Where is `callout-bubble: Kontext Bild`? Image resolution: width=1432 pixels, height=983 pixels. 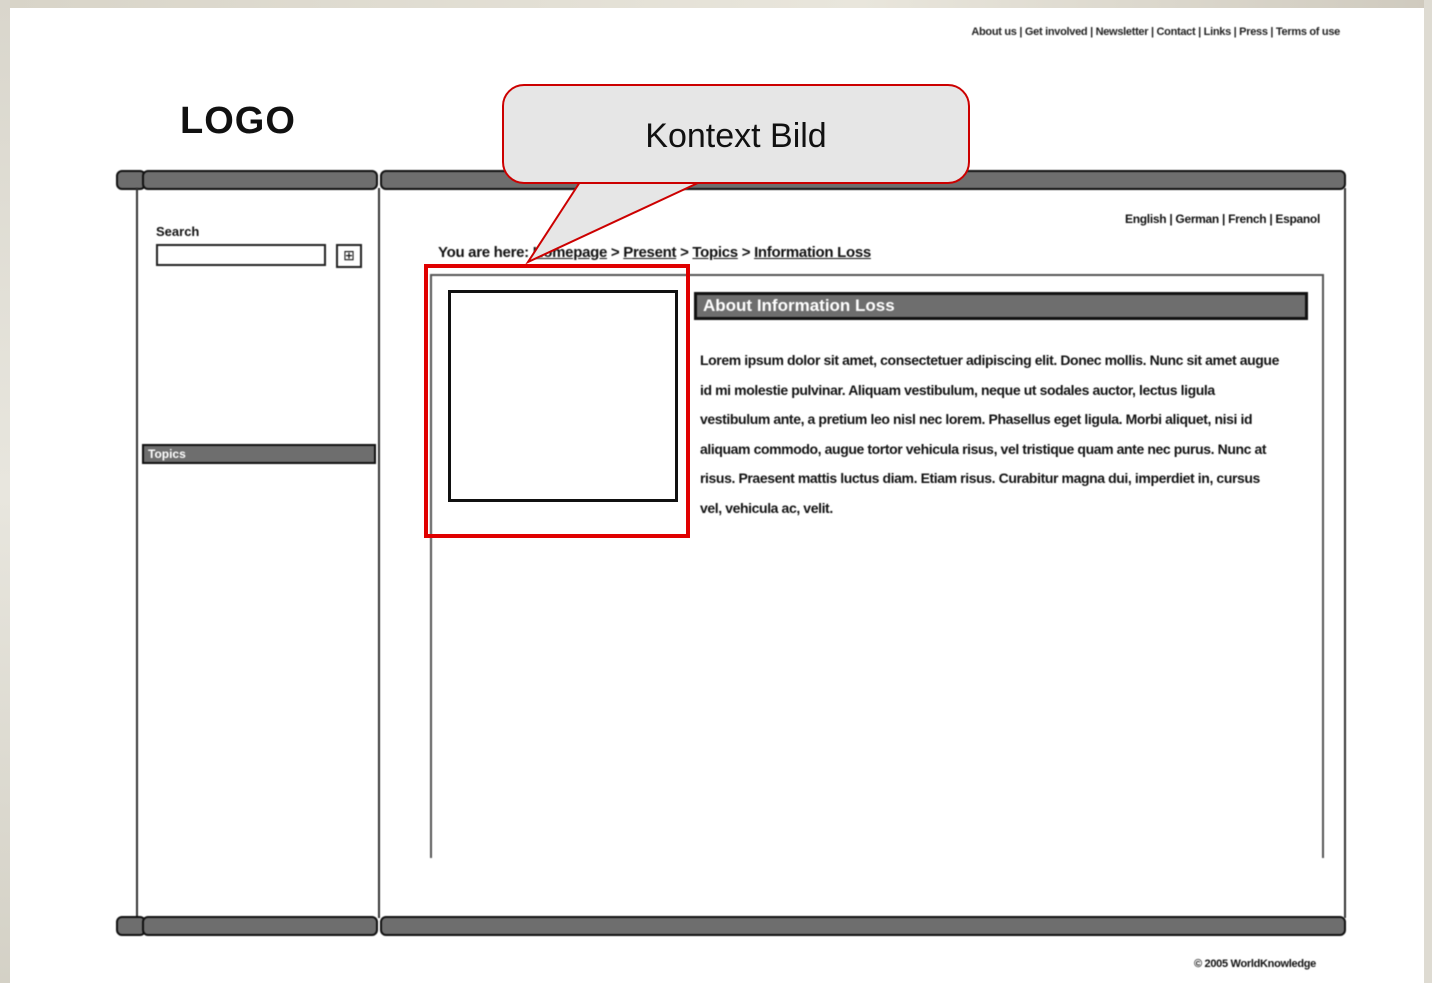
callout-bubble: Kontext Bild is located at coordinates (736, 134).